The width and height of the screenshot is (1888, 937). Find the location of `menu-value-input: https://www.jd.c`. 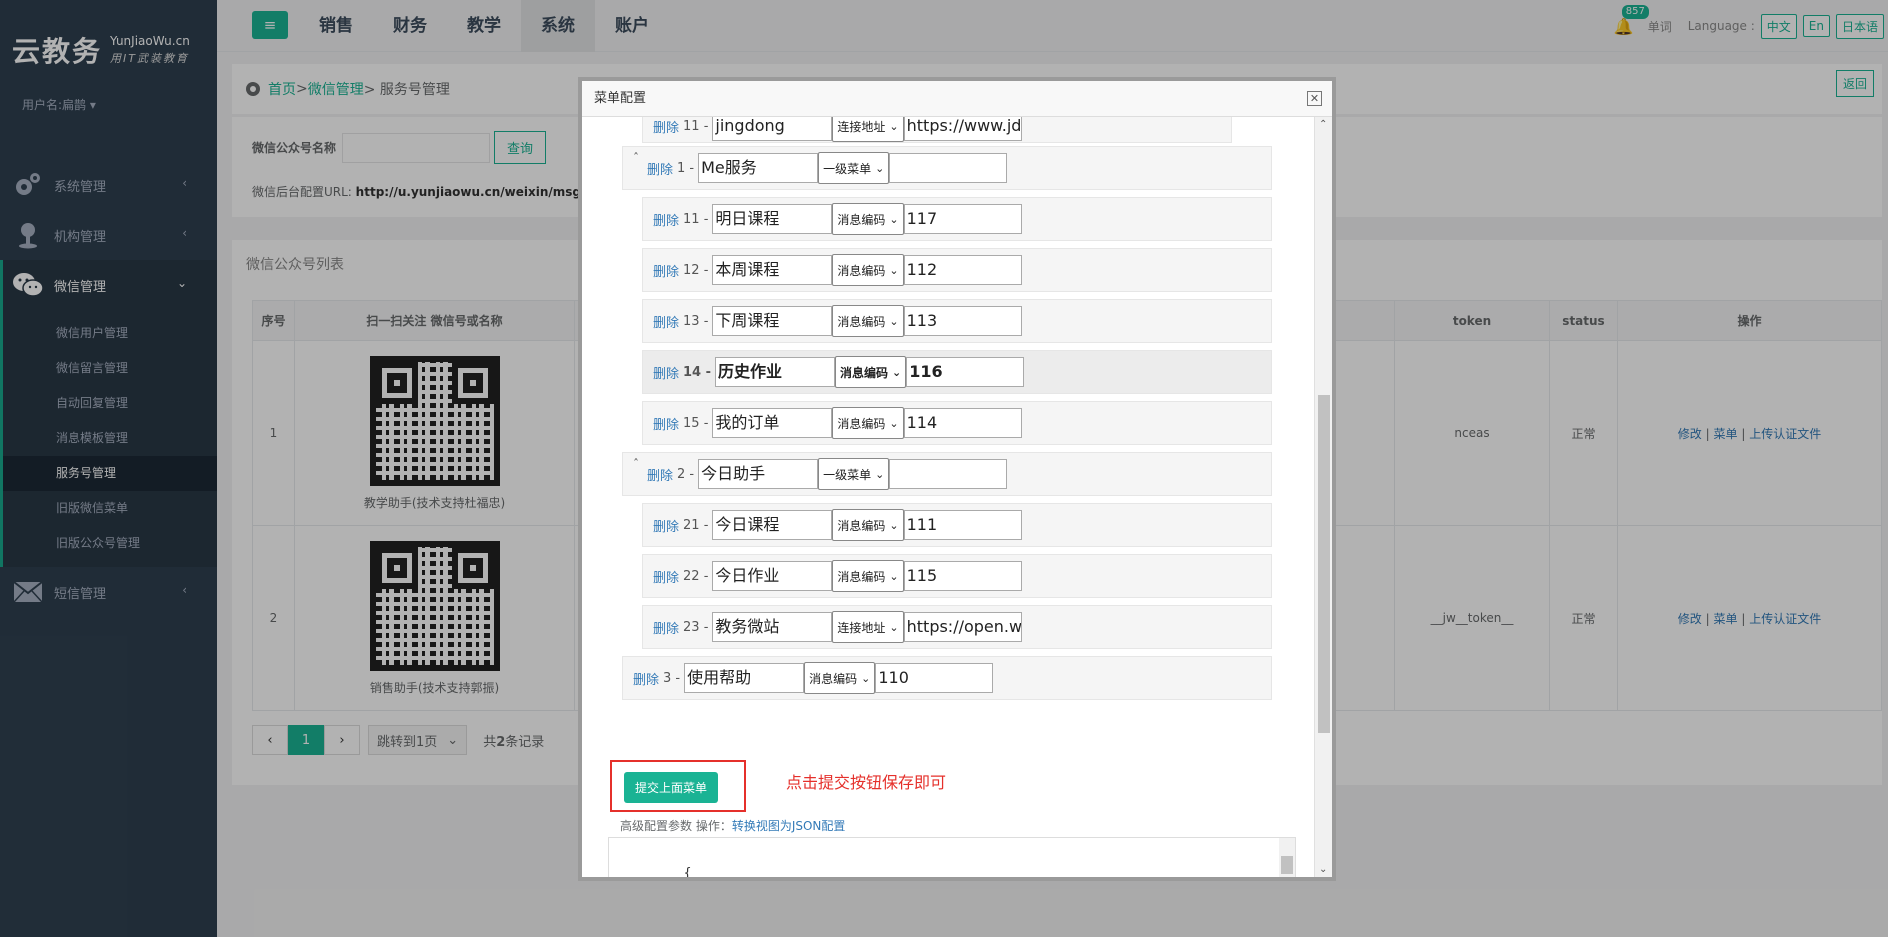

menu-value-input: https://www.jd.c is located at coordinates (962, 129).